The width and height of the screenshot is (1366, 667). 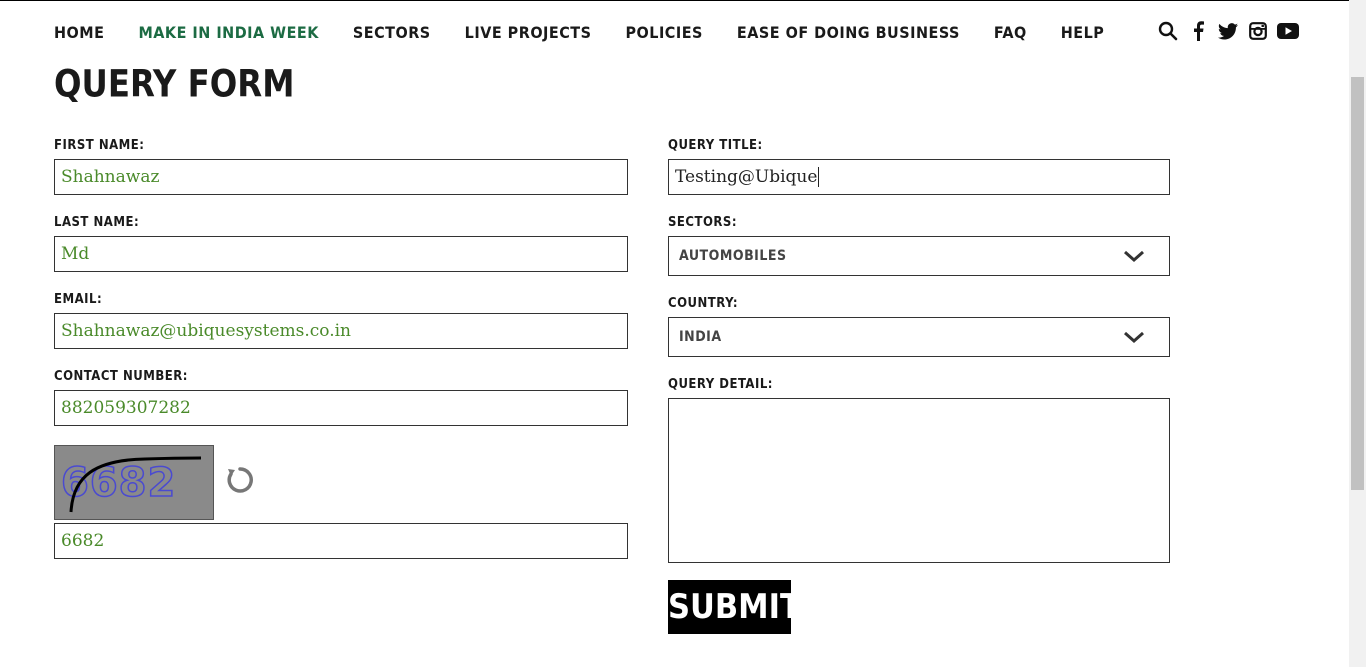 I want to click on social-icons, so click(x=1232, y=31).